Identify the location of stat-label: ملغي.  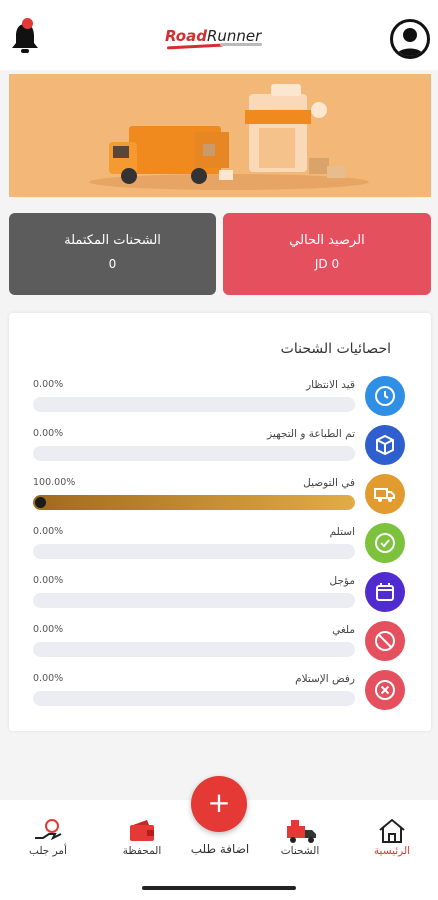
(343, 630).